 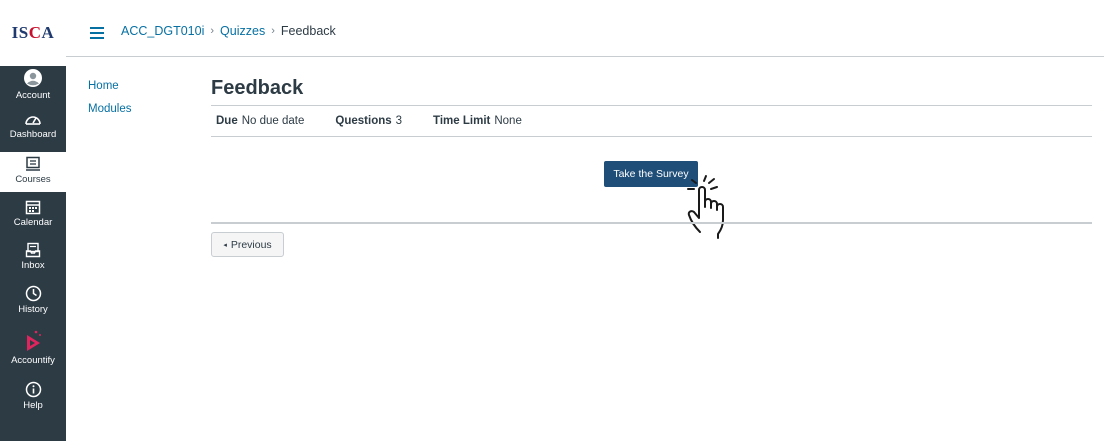 What do you see at coordinates (33, 405) in the screenshot?
I see `nav-help-label: Help` at bounding box center [33, 405].